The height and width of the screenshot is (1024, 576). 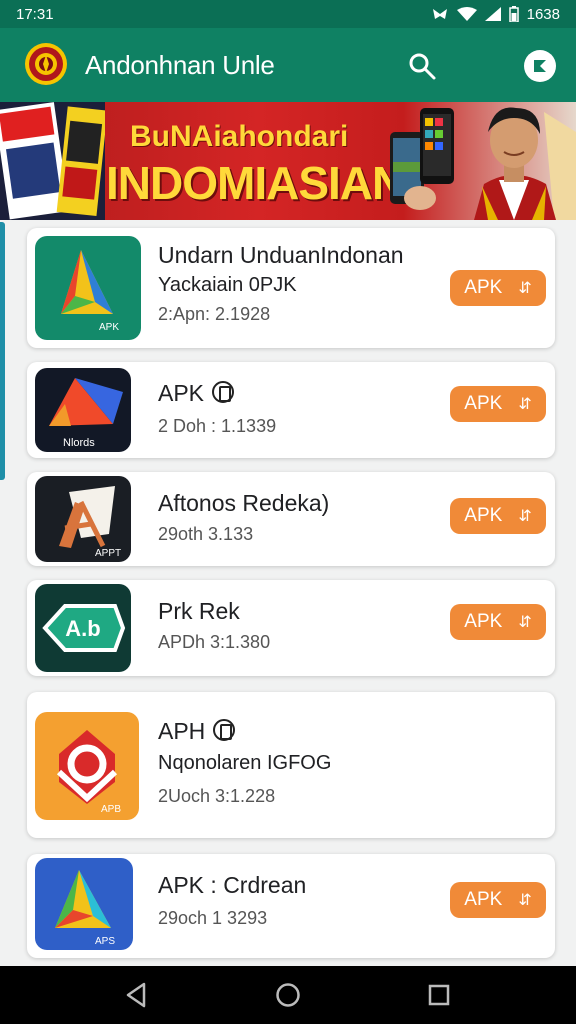 What do you see at coordinates (83, 410) in the screenshot?
I see `red-a-icon: Nlords` at bounding box center [83, 410].